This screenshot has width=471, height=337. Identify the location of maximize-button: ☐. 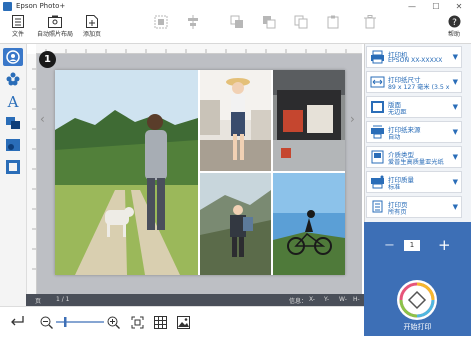
(436, 6).